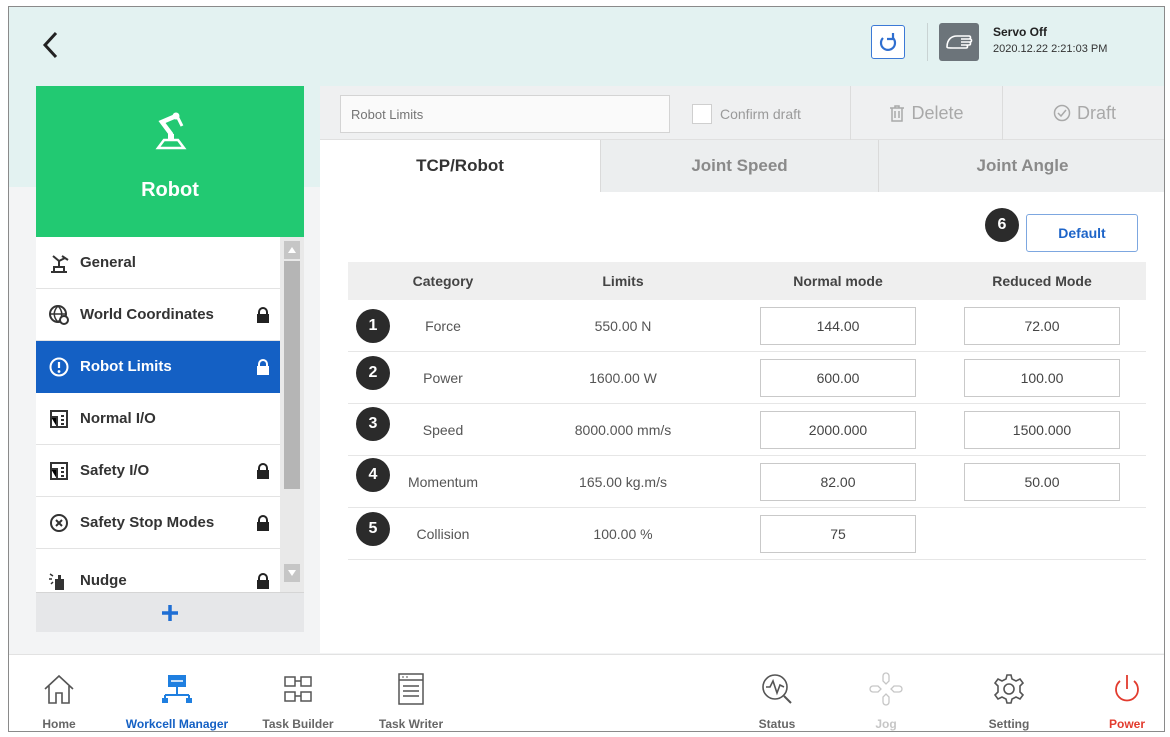  I want to click on io-port-icon, so click(59, 471).